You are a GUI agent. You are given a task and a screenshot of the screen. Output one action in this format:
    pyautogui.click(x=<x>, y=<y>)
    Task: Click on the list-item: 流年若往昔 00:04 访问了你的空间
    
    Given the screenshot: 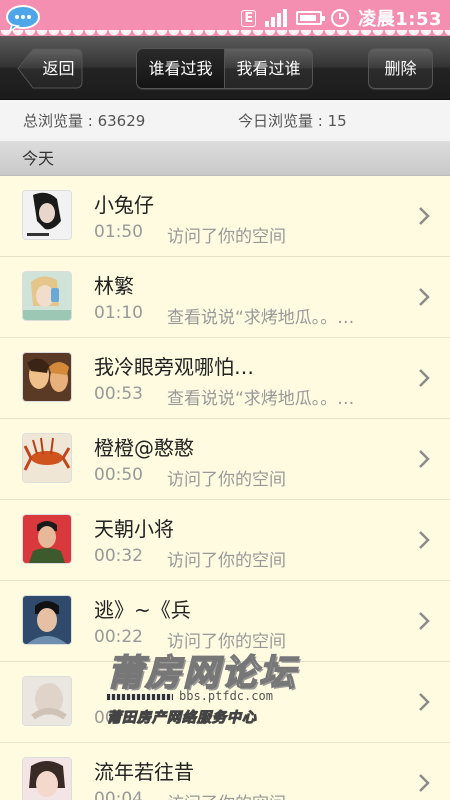 What is the action you would take?
    pyautogui.click(x=225, y=771)
    